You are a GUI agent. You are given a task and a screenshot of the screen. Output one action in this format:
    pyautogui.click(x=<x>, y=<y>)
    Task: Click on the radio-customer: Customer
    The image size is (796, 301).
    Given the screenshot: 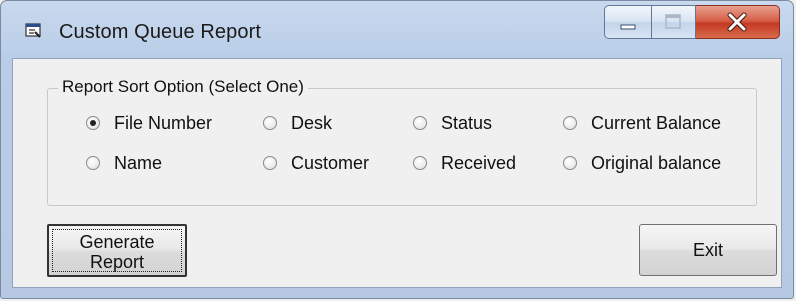 What is the action you would take?
    pyautogui.click(x=316, y=163)
    